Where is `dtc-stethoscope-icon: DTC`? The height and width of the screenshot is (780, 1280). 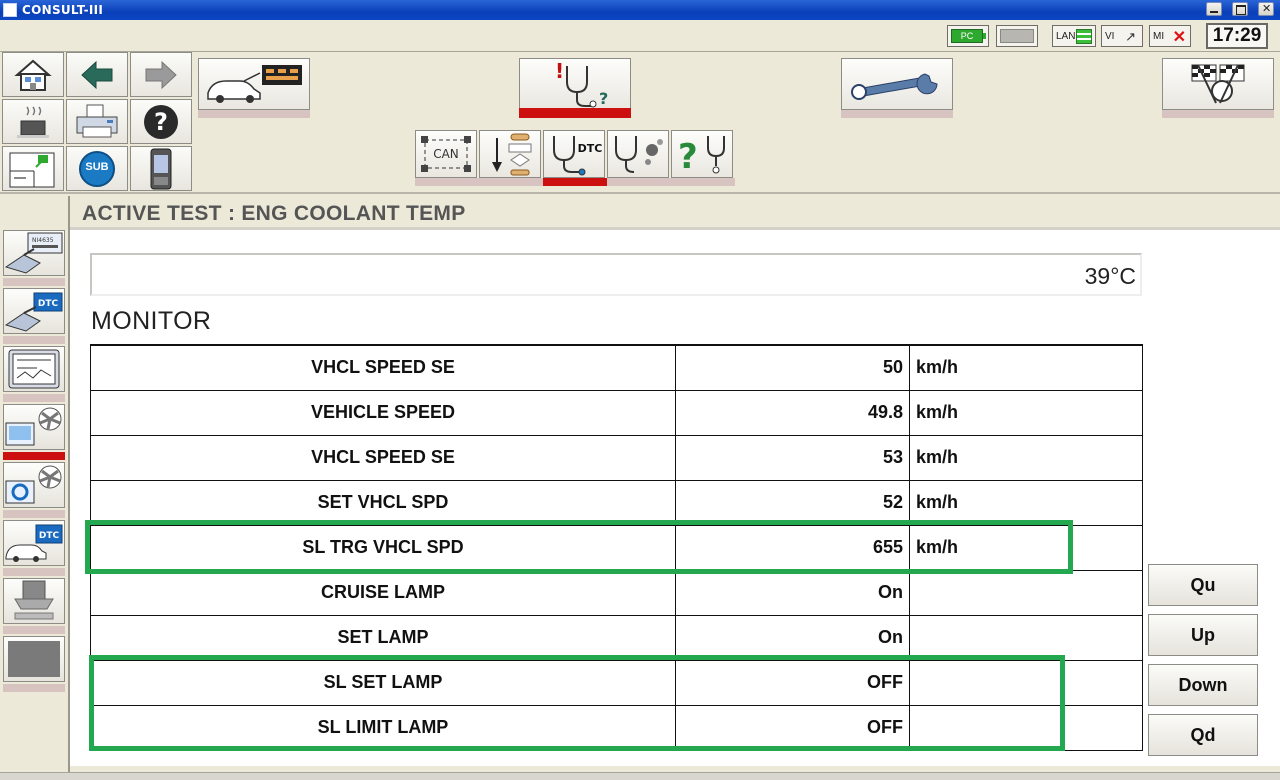
dtc-stethoscope-icon: DTC is located at coordinates (577, 156).